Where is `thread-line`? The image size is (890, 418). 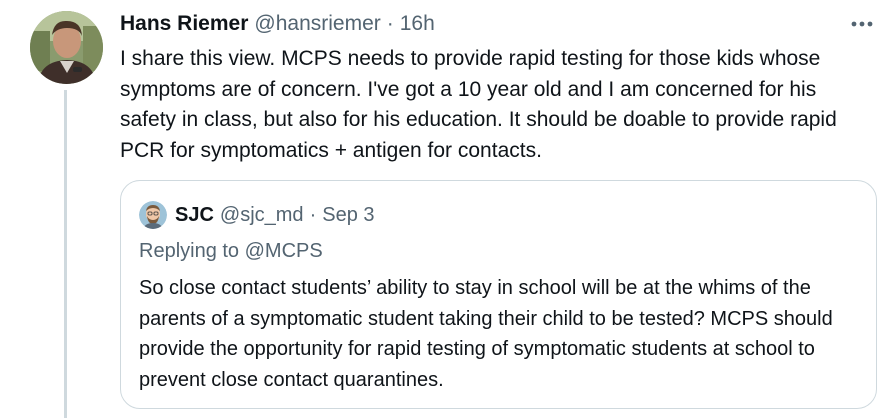
thread-line is located at coordinates (65, 254).